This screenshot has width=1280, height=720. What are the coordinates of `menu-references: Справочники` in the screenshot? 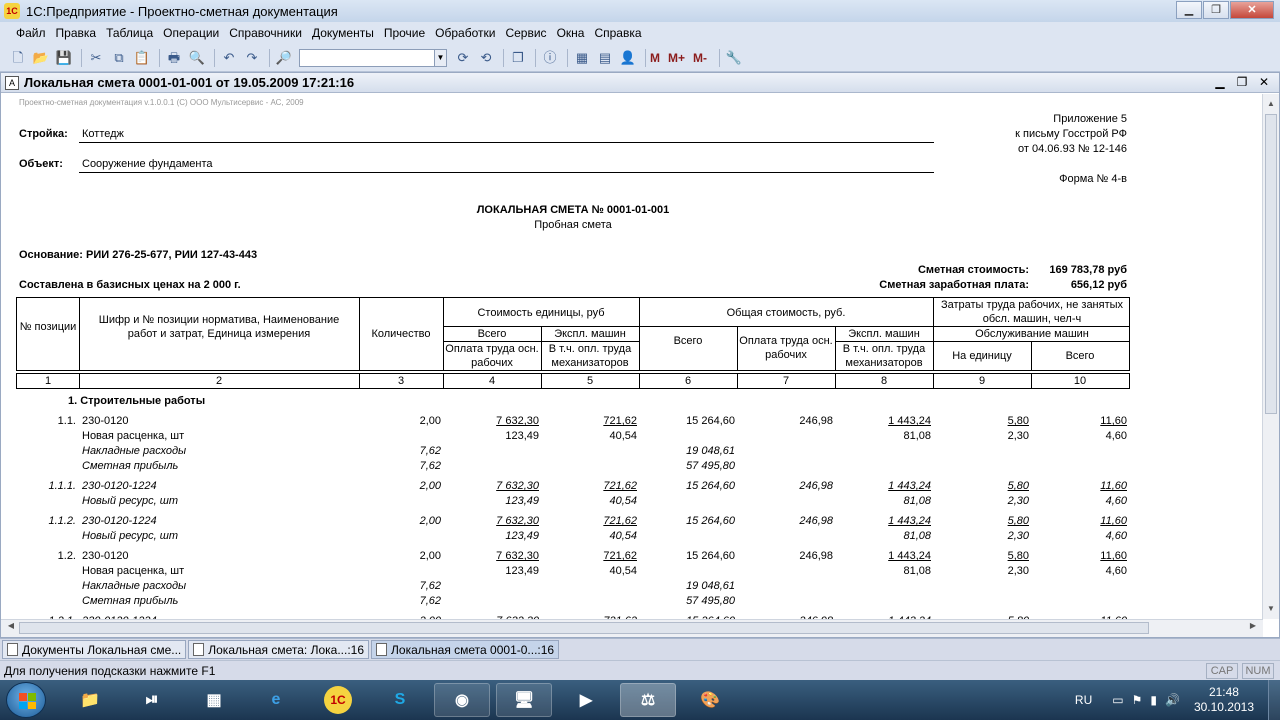 It's located at (265, 33).